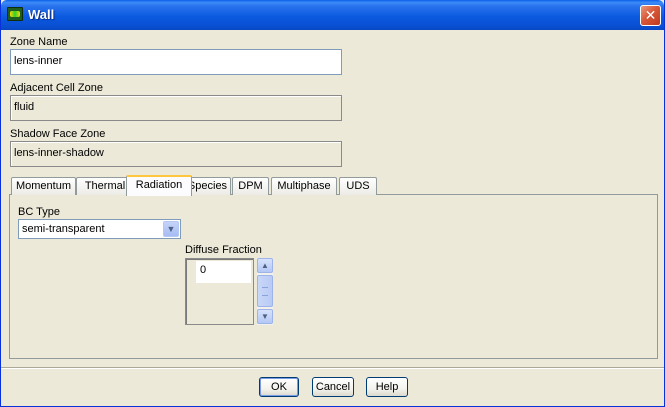  I want to click on diffuse-fraction-label: Diffuse Fraction, so click(223, 250).